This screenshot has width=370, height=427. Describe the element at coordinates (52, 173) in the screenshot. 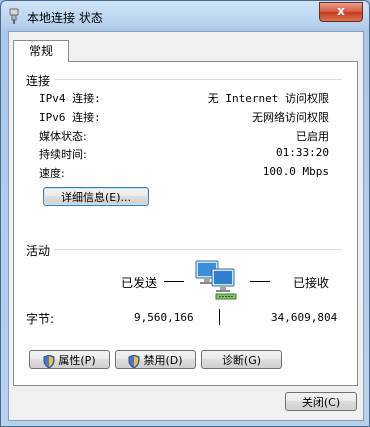

I see `speed-label: 速度:` at that location.